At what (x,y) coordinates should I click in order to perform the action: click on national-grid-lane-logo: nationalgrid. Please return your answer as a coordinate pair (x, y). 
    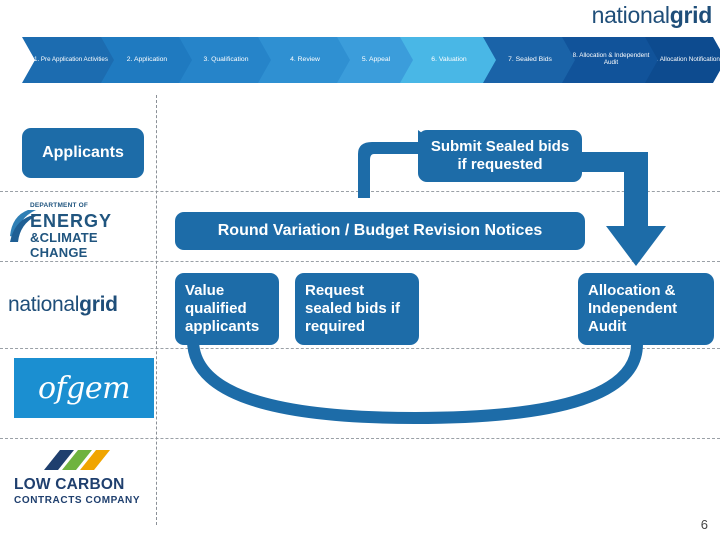
    Looking at the image, I should click on (63, 305).